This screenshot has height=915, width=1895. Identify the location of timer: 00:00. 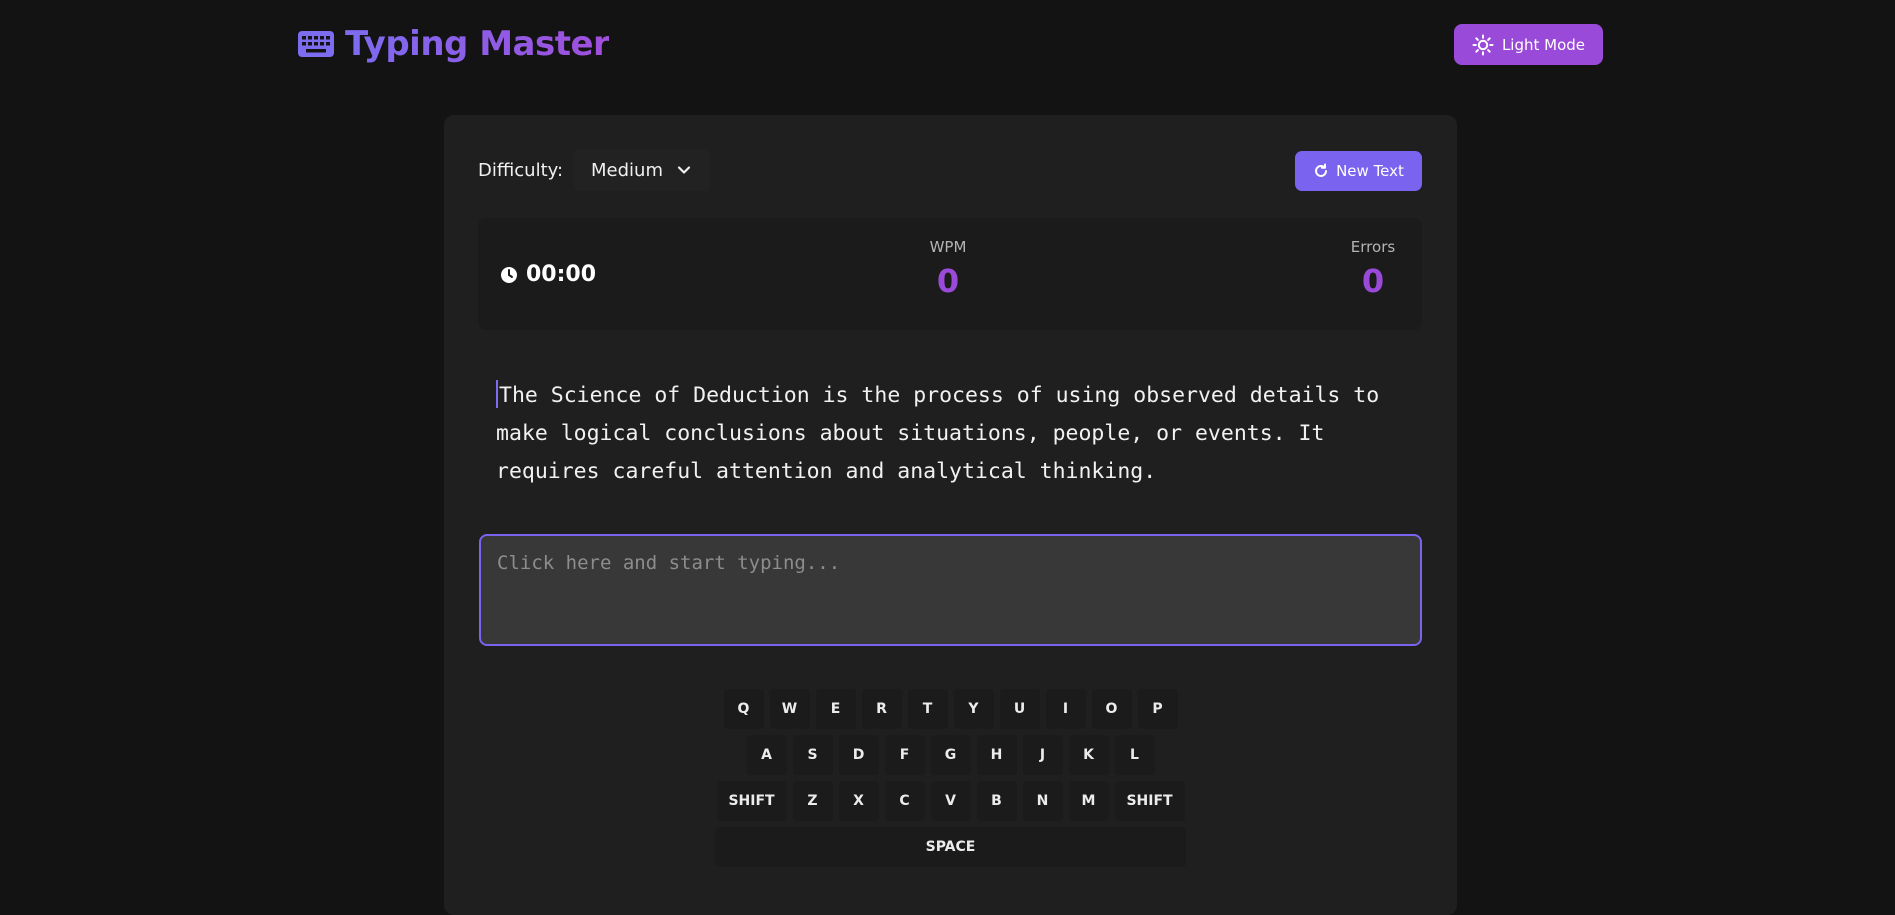
(548, 274).